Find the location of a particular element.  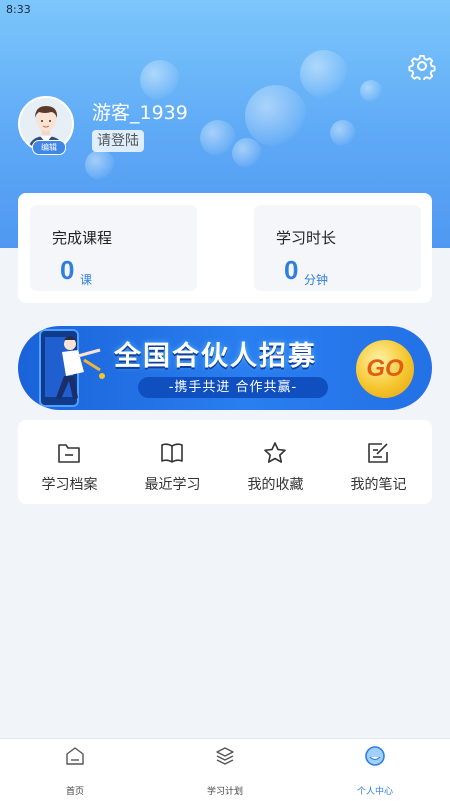

stat-unit: 课 is located at coordinates (86, 280).